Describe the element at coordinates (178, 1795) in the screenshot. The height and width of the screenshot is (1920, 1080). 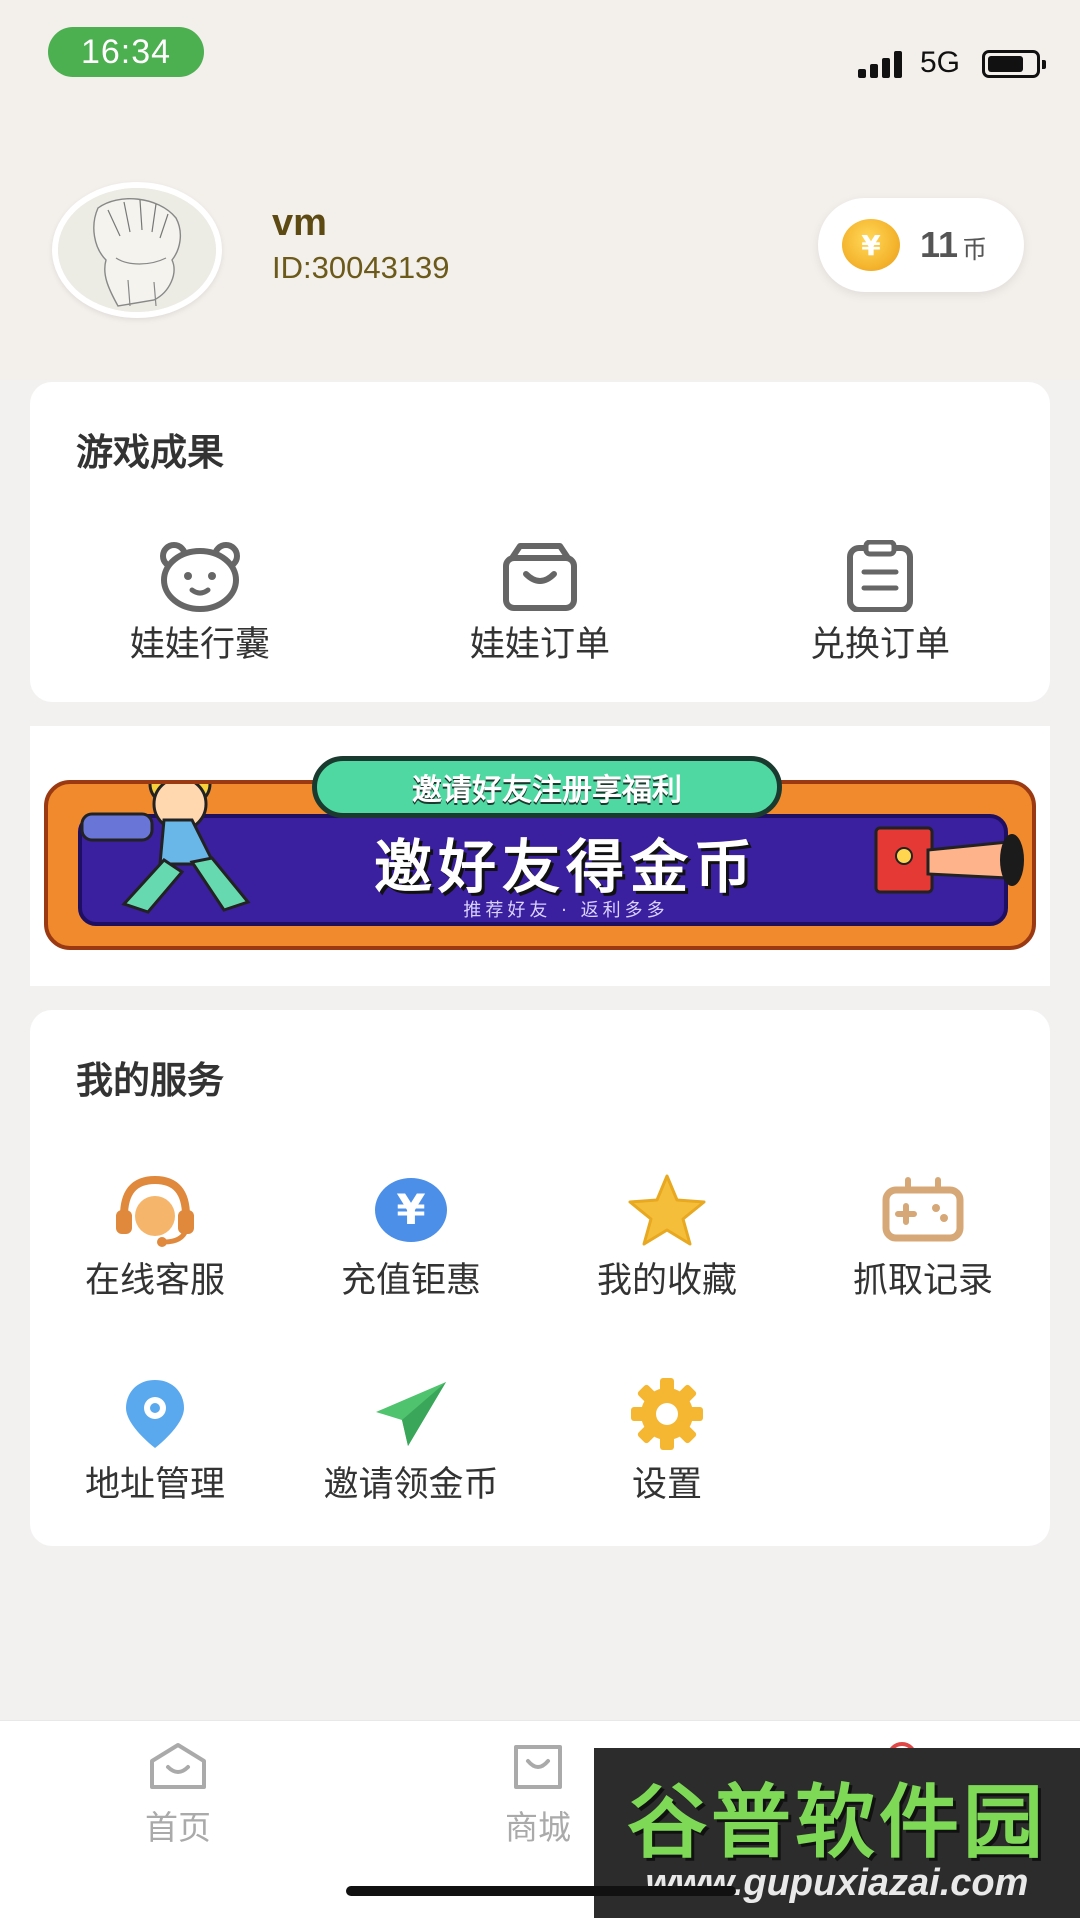
I see `tab-home: 首页` at that location.